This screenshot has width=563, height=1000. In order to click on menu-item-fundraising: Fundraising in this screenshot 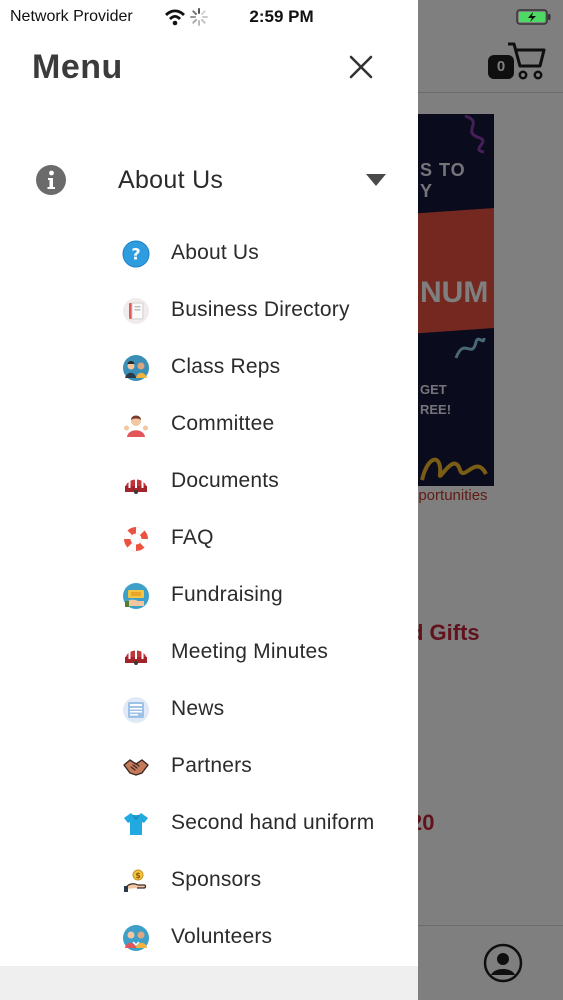, I will do `click(209, 596)`.